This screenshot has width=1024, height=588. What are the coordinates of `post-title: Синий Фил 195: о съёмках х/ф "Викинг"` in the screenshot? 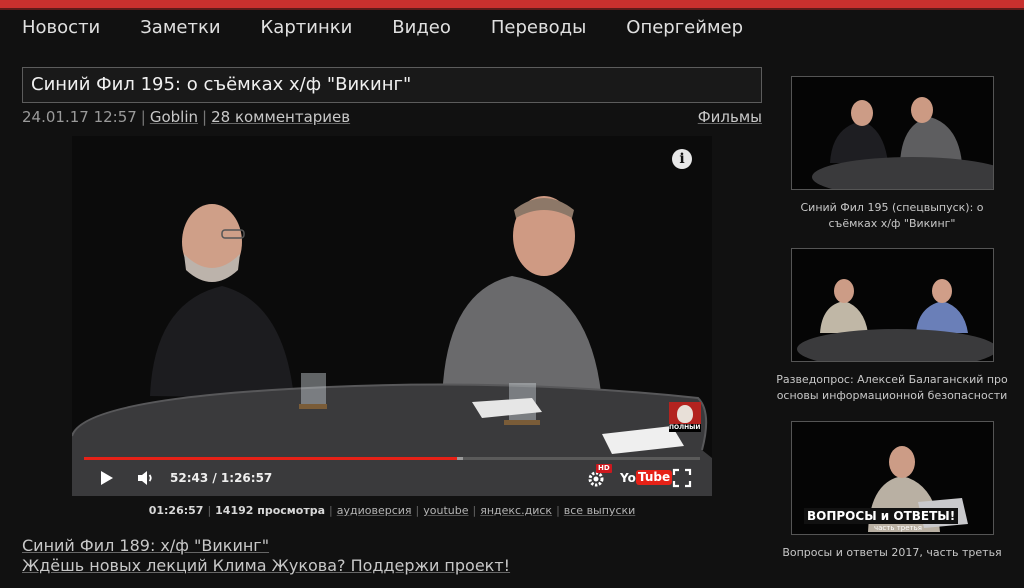 It's located at (392, 85).